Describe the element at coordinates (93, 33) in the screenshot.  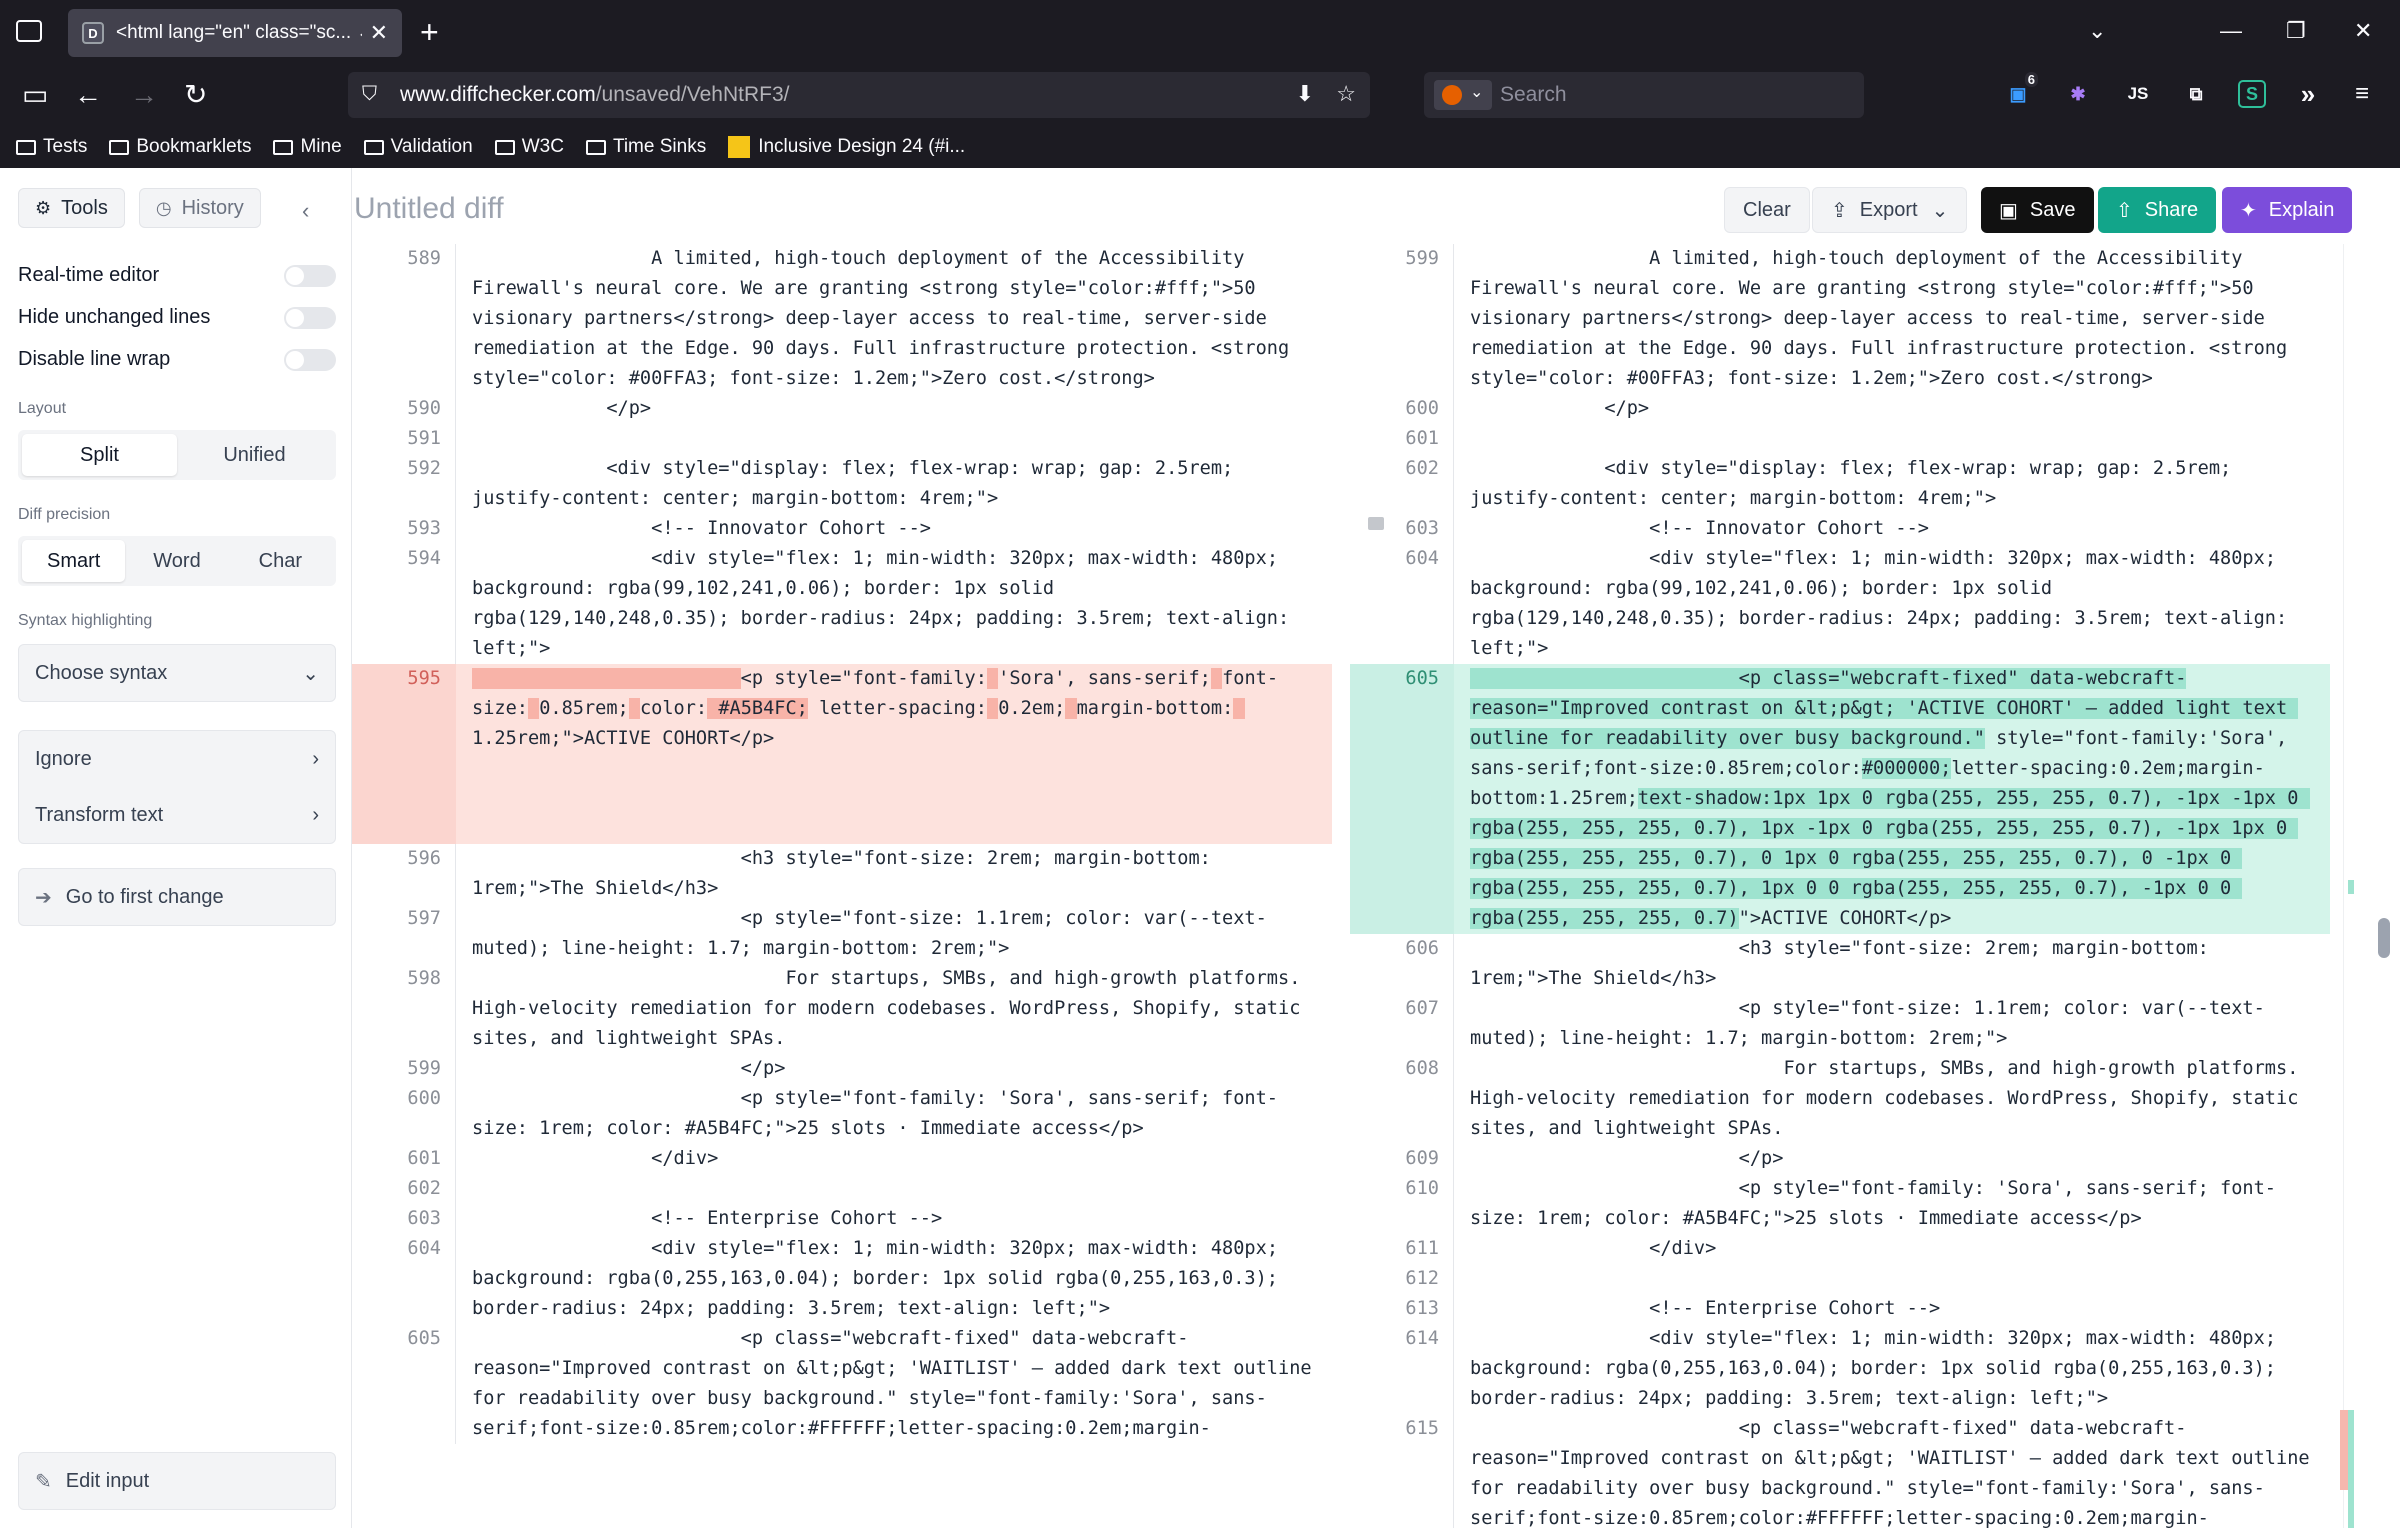
I see `diffchecker-favicon-icon: D` at that location.